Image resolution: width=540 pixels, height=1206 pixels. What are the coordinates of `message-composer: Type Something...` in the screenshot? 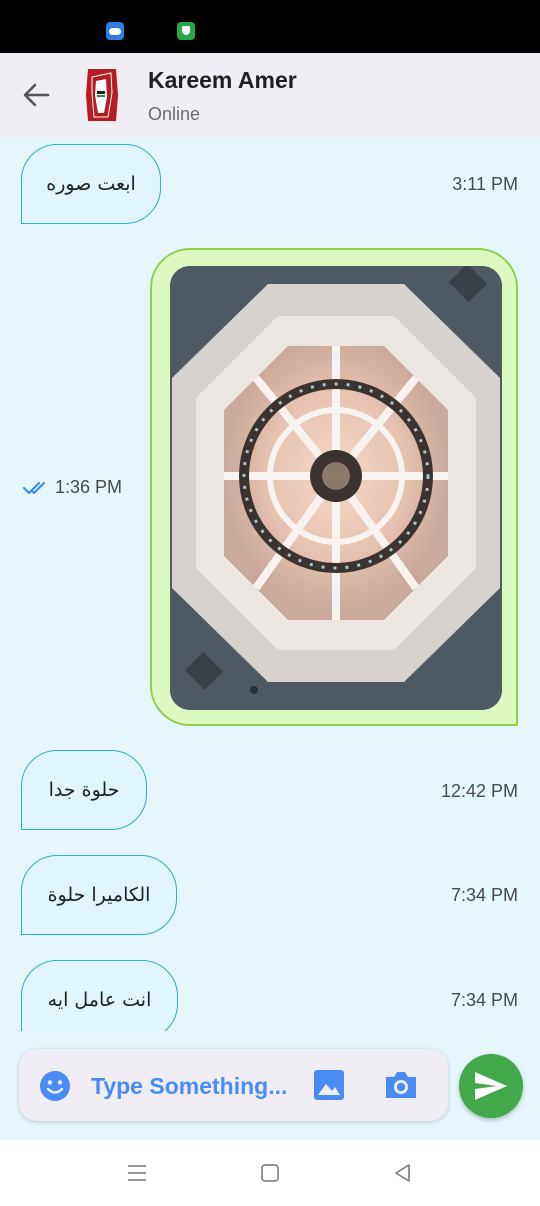 It's located at (233, 1085).